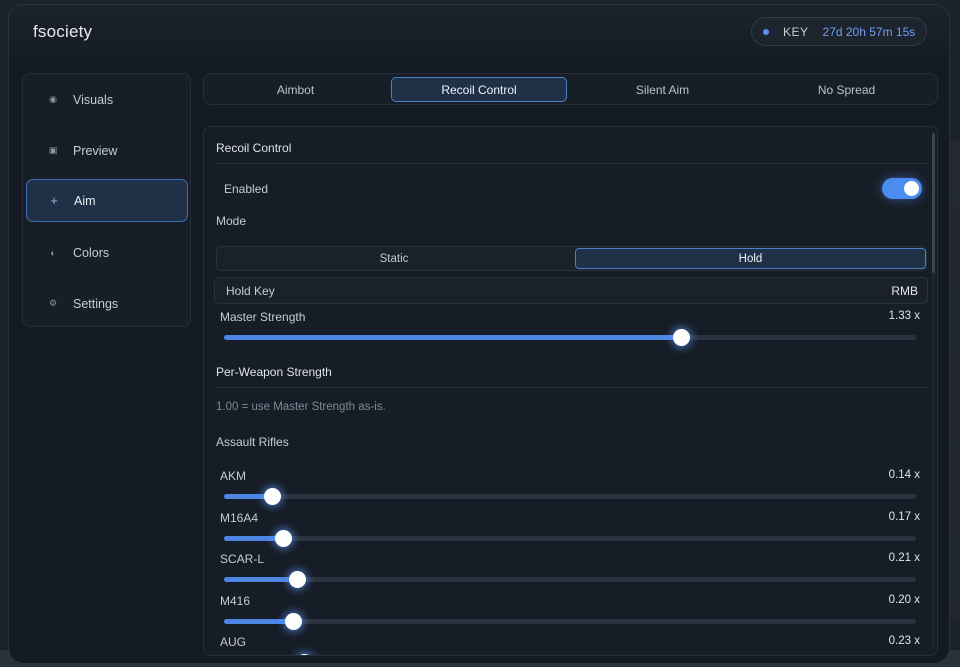 The image size is (960, 667). What do you see at coordinates (479, 89) in the screenshot?
I see `tab-recoil-control: Recoil Control` at bounding box center [479, 89].